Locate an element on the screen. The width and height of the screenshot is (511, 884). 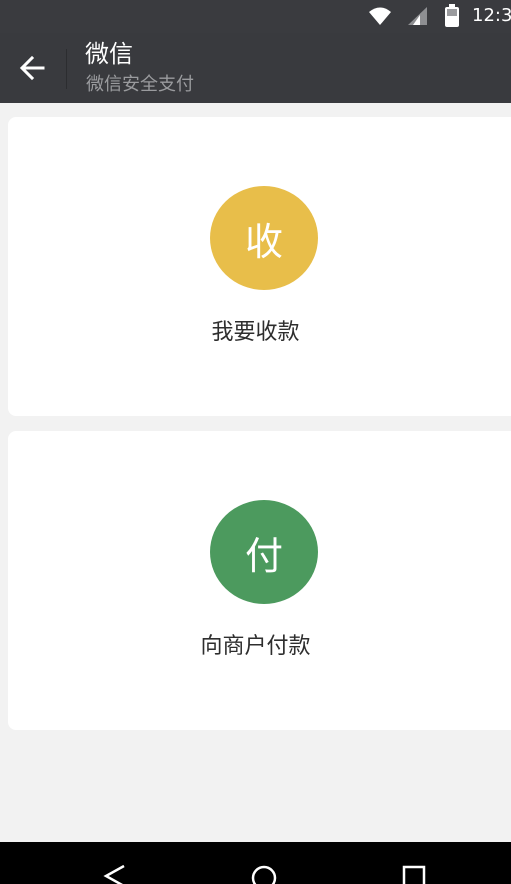
signal-icon is located at coordinates (417, 16).